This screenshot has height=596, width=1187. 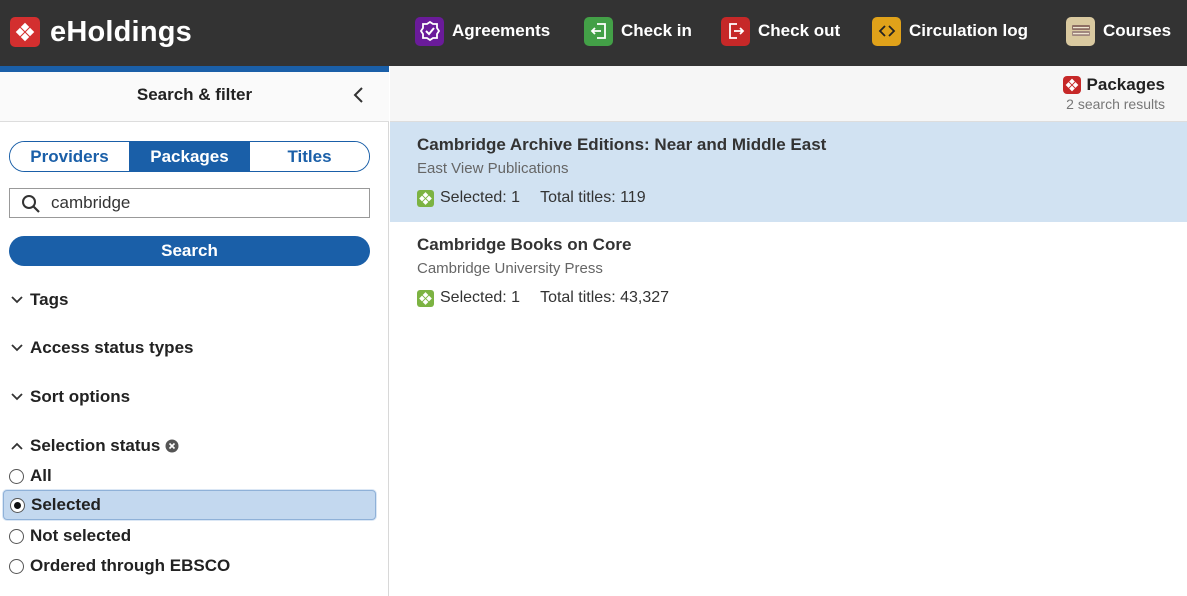 I want to click on courses-icon, so click(x=1080, y=31).